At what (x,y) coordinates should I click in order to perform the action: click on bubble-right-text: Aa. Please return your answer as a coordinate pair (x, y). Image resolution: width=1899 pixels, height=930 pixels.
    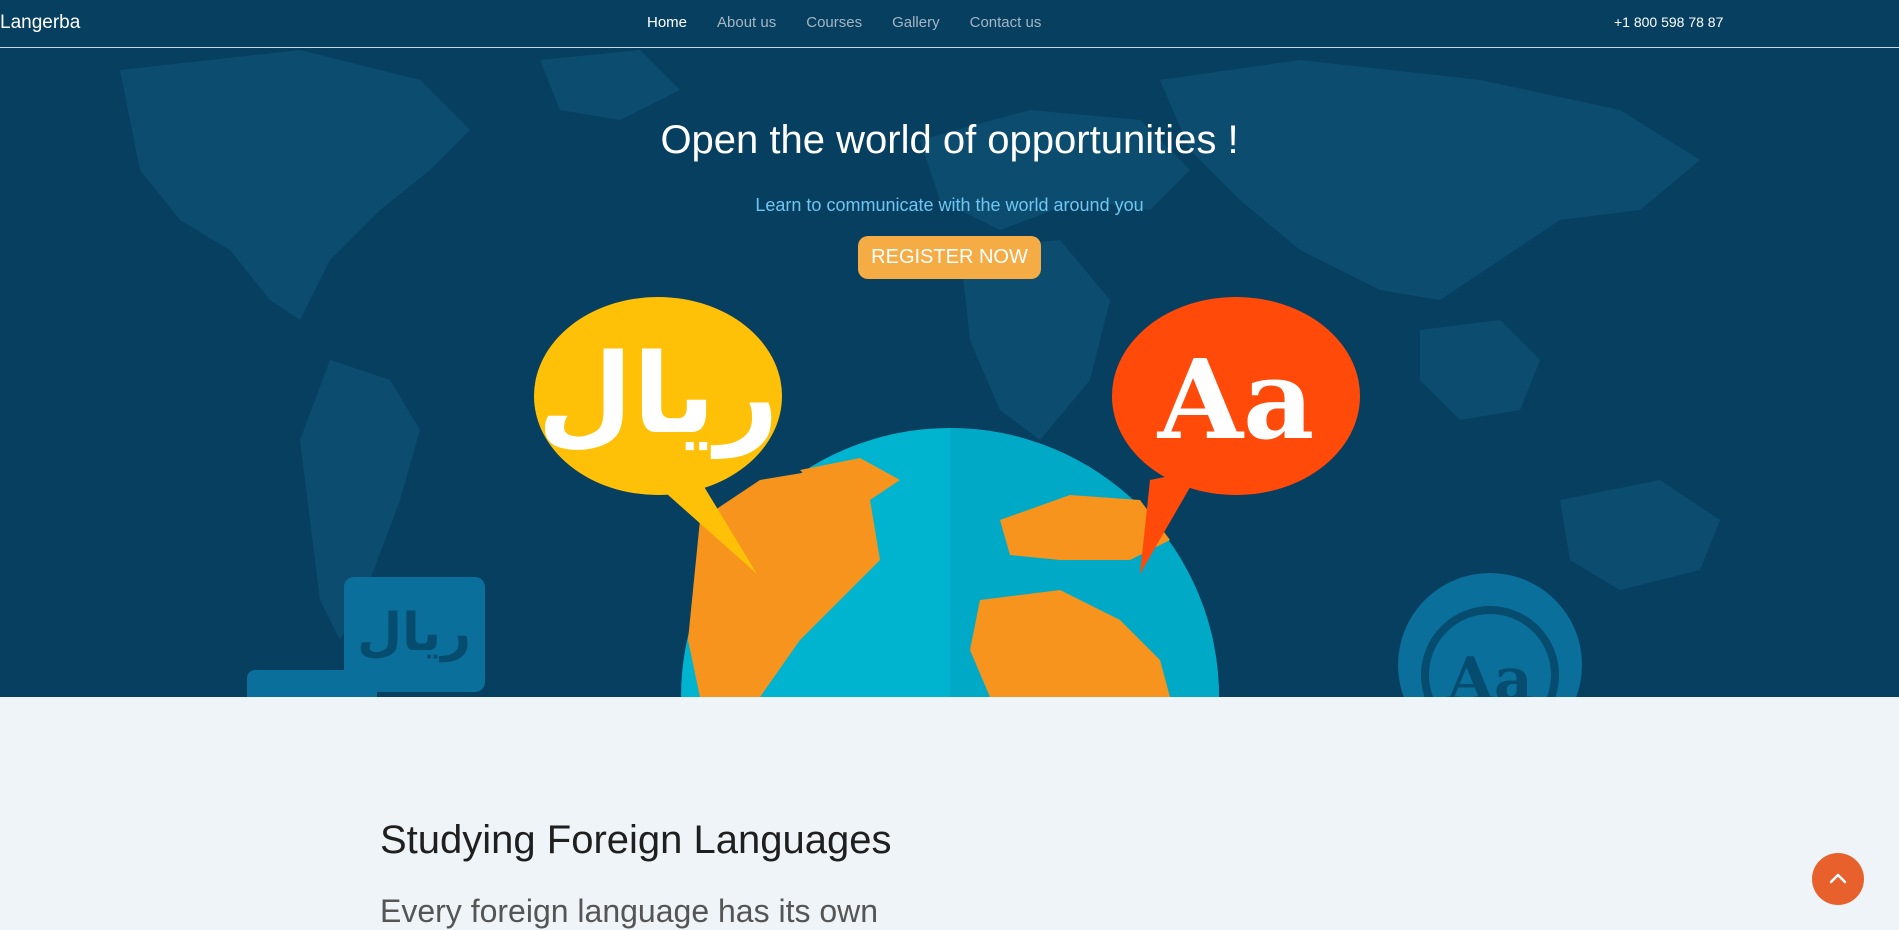
    Looking at the image, I should click on (1236, 399).